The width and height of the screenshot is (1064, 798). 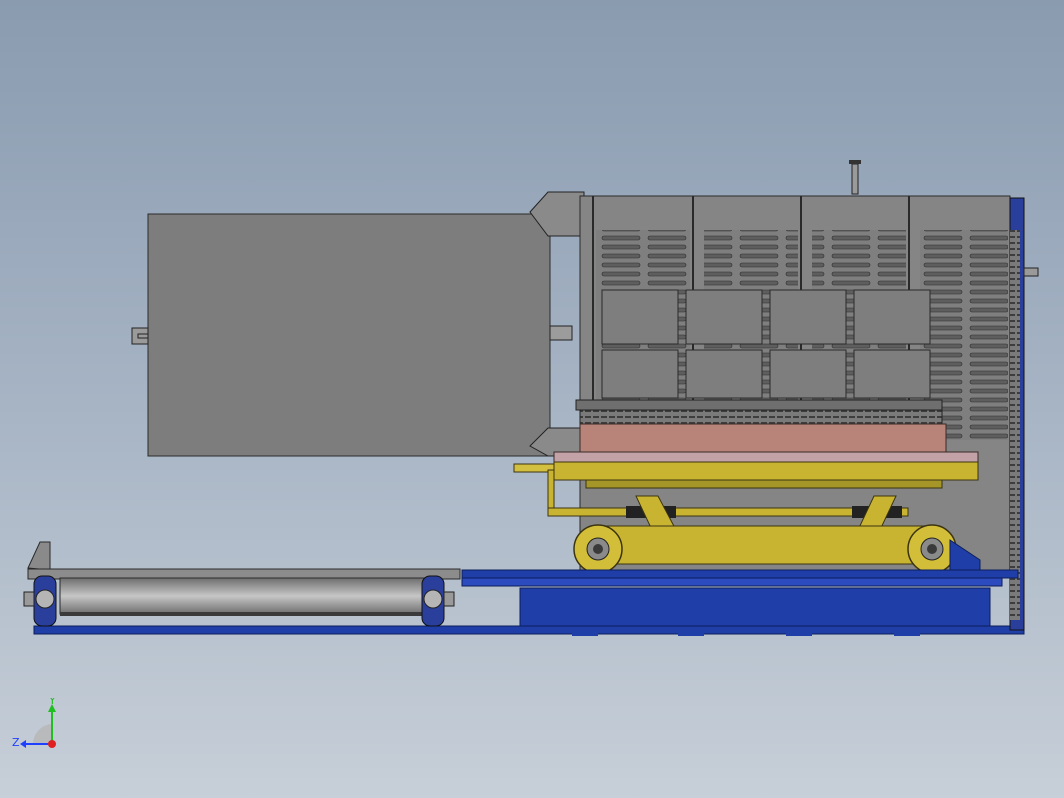 I want to click on x-axis-point, so click(x=52, y=744).